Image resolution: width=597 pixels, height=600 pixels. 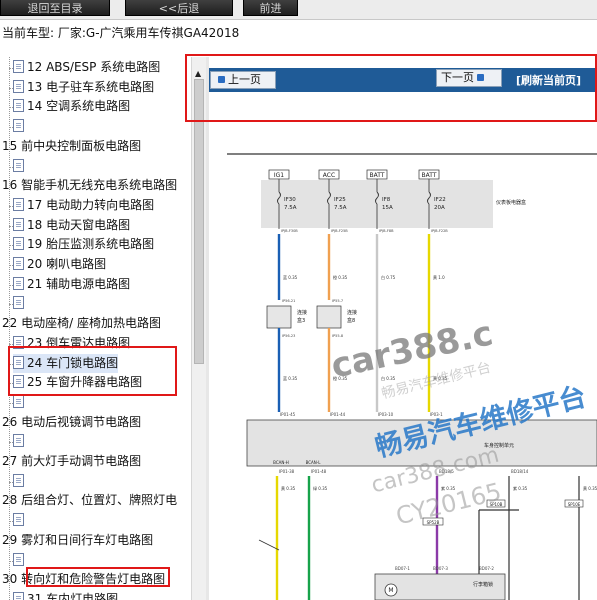 I want to click on tree-item: 21 辅助电源电路图, so click(x=70, y=284).